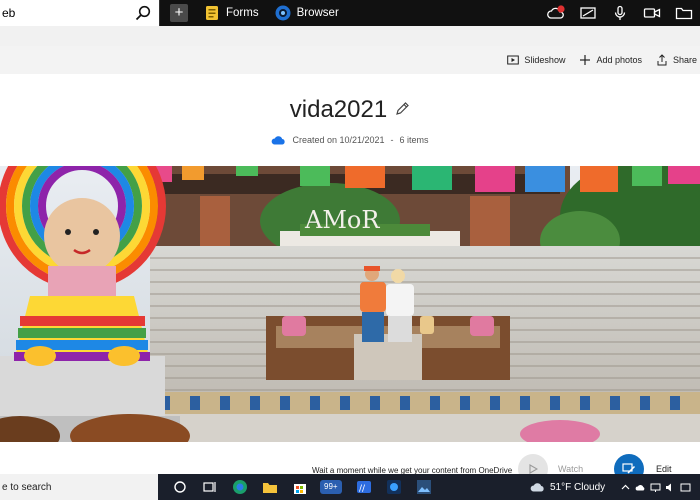  Describe the element at coordinates (350, 60) in the screenshot. I see `command-bar: Slideshow Add photos Share` at that location.